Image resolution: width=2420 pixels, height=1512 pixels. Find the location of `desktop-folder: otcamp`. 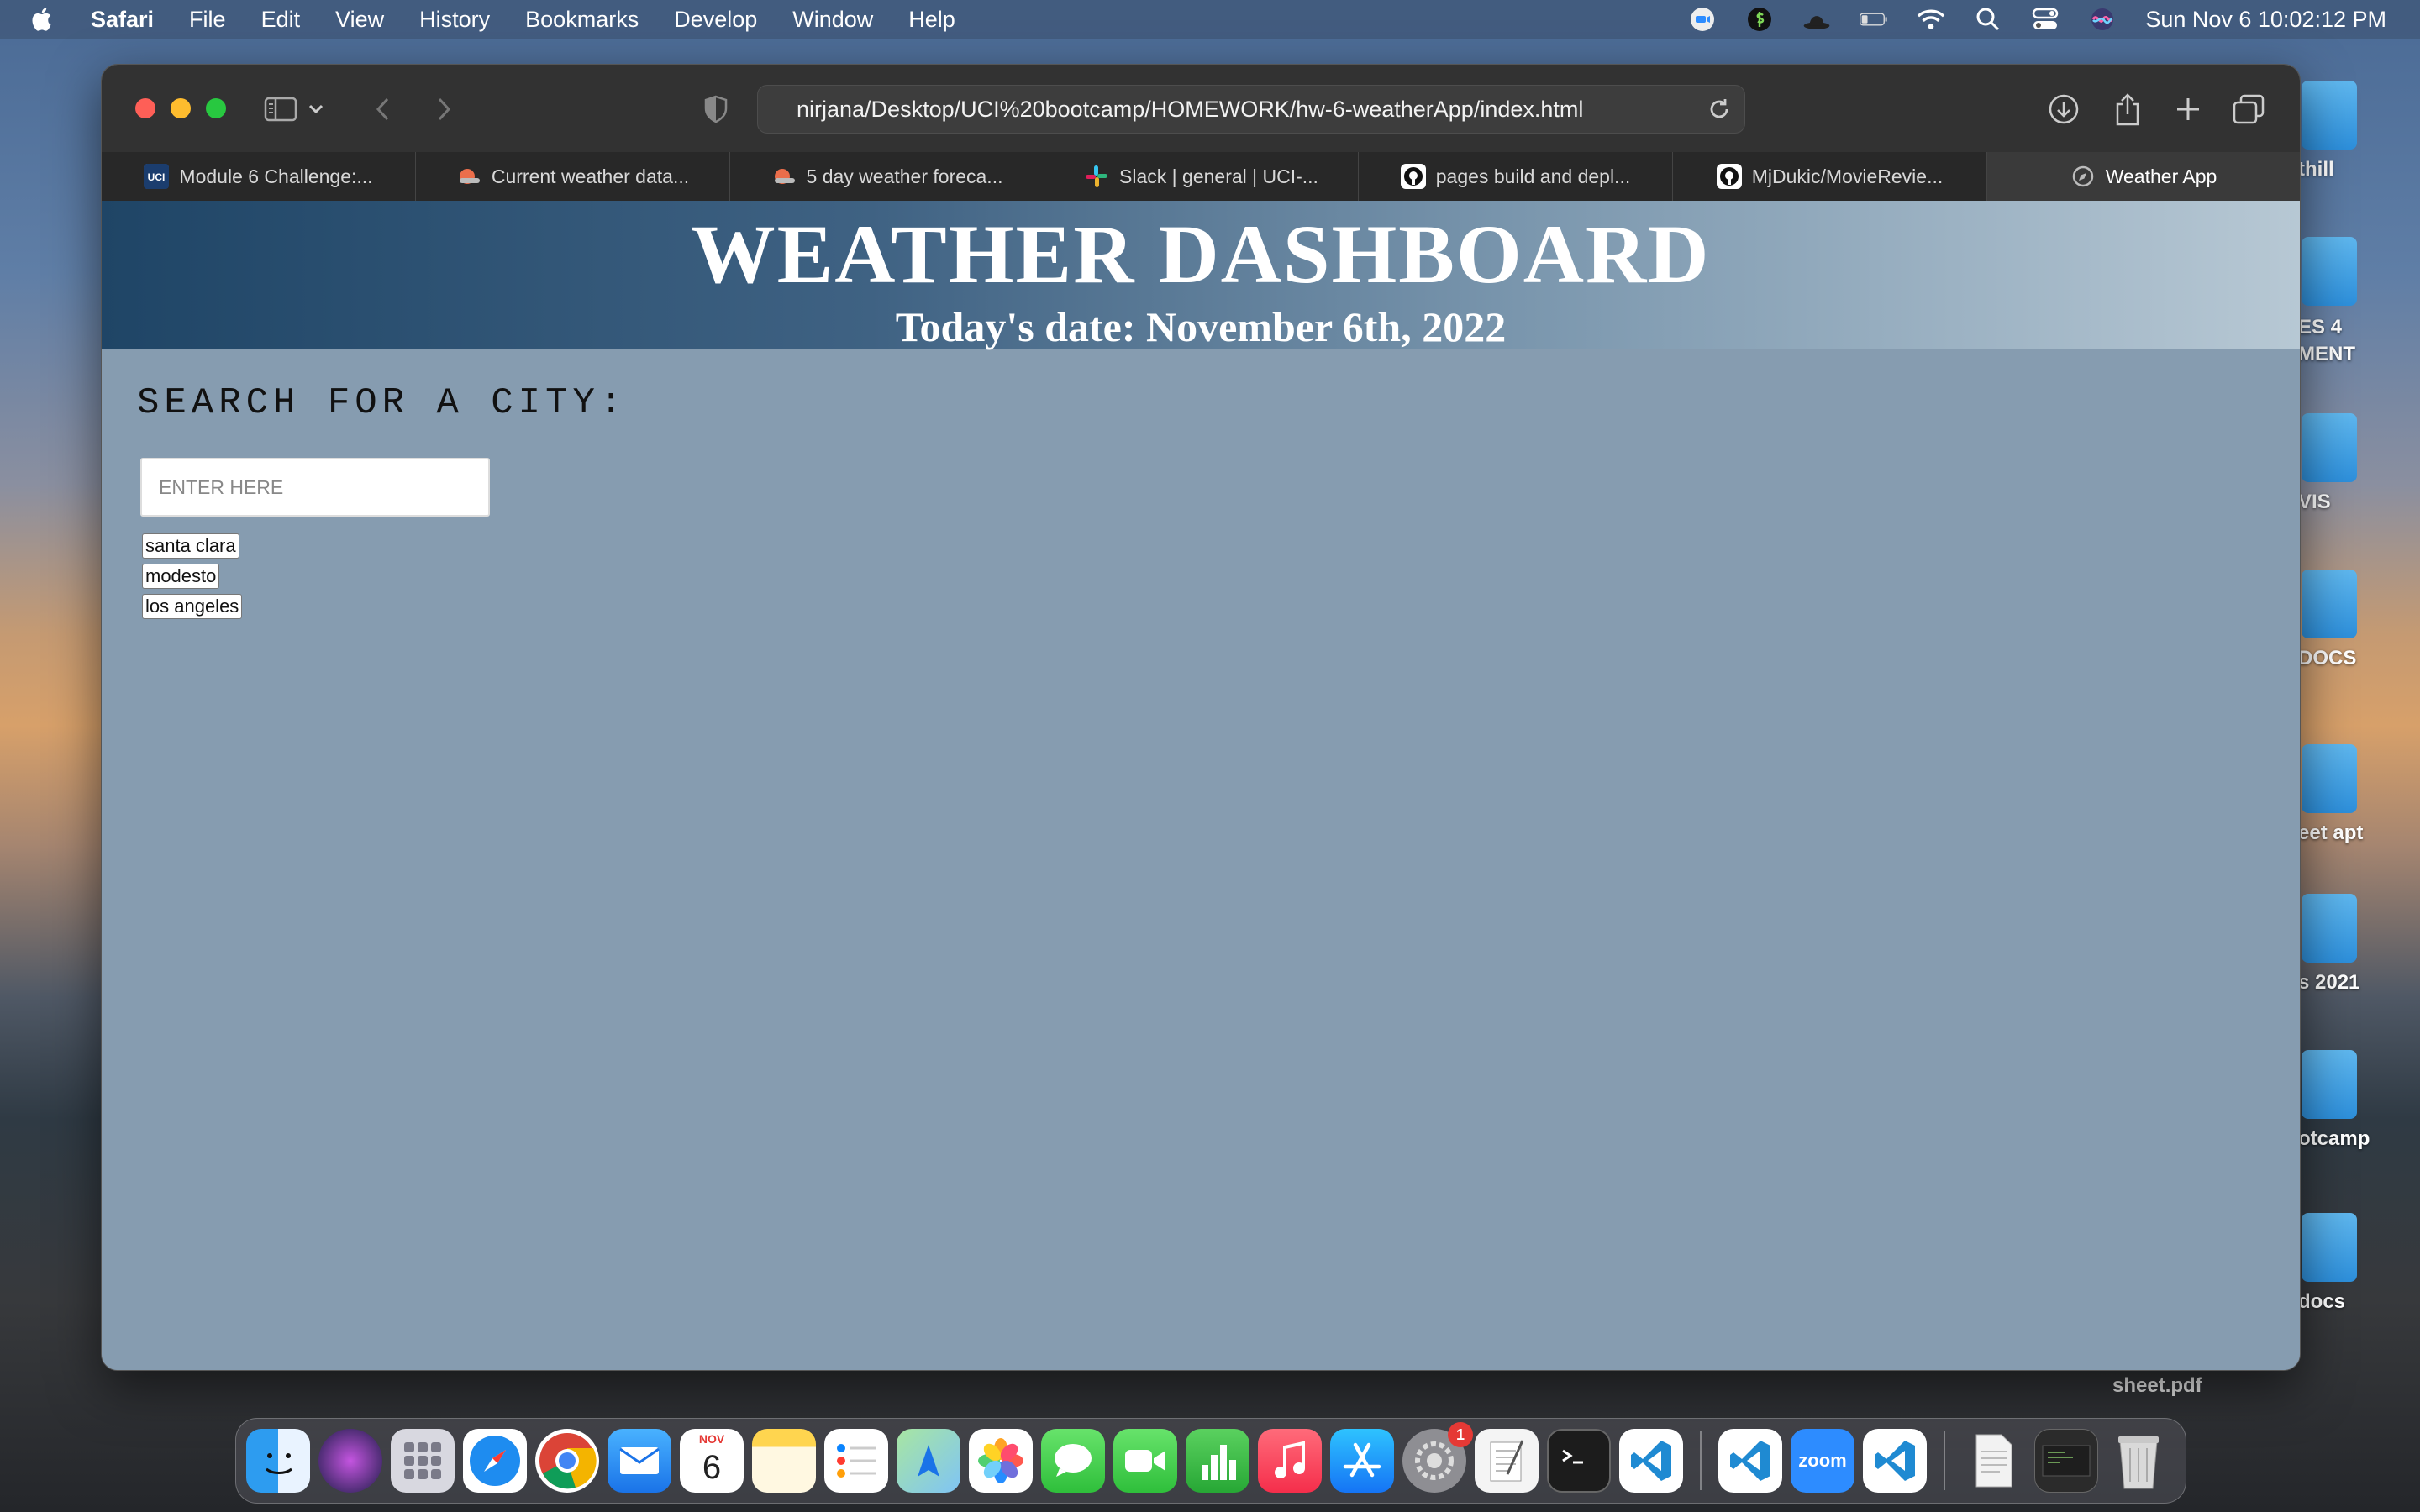

desktop-folder: otcamp is located at coordinates (2357, 1100).